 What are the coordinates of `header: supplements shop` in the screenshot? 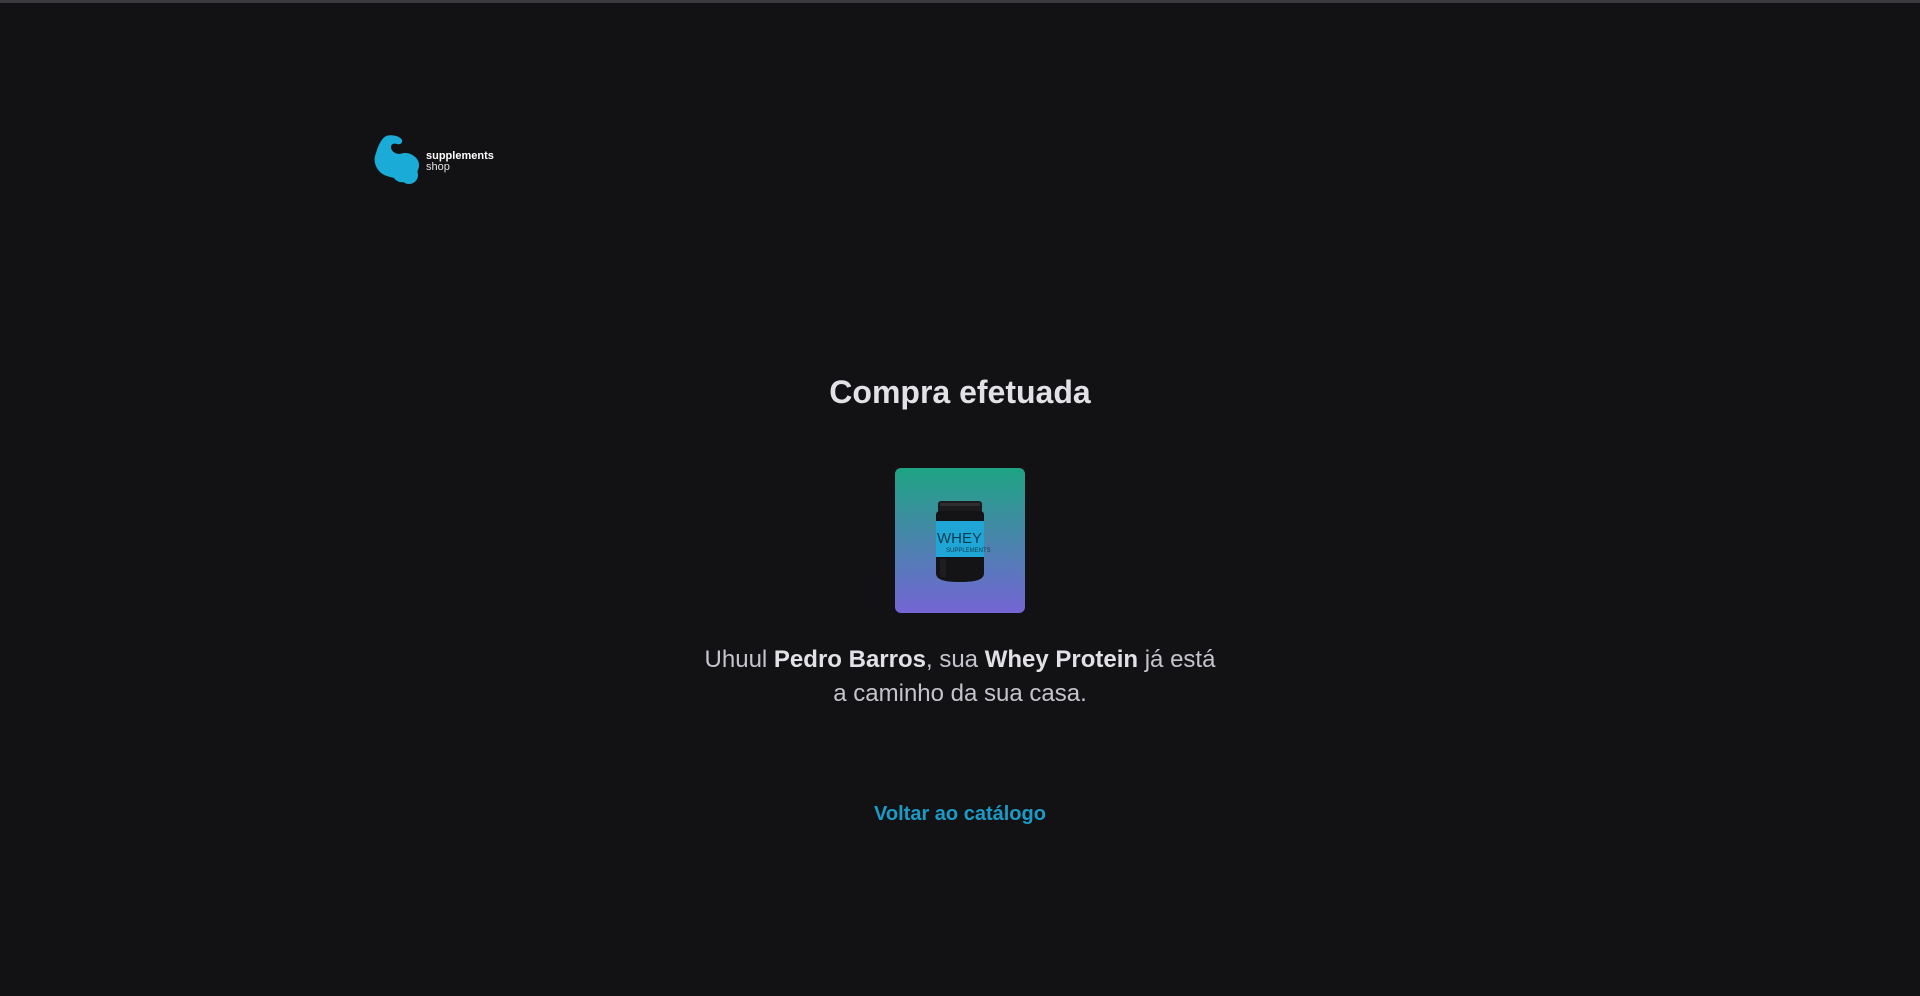 It's located at (433, 159).